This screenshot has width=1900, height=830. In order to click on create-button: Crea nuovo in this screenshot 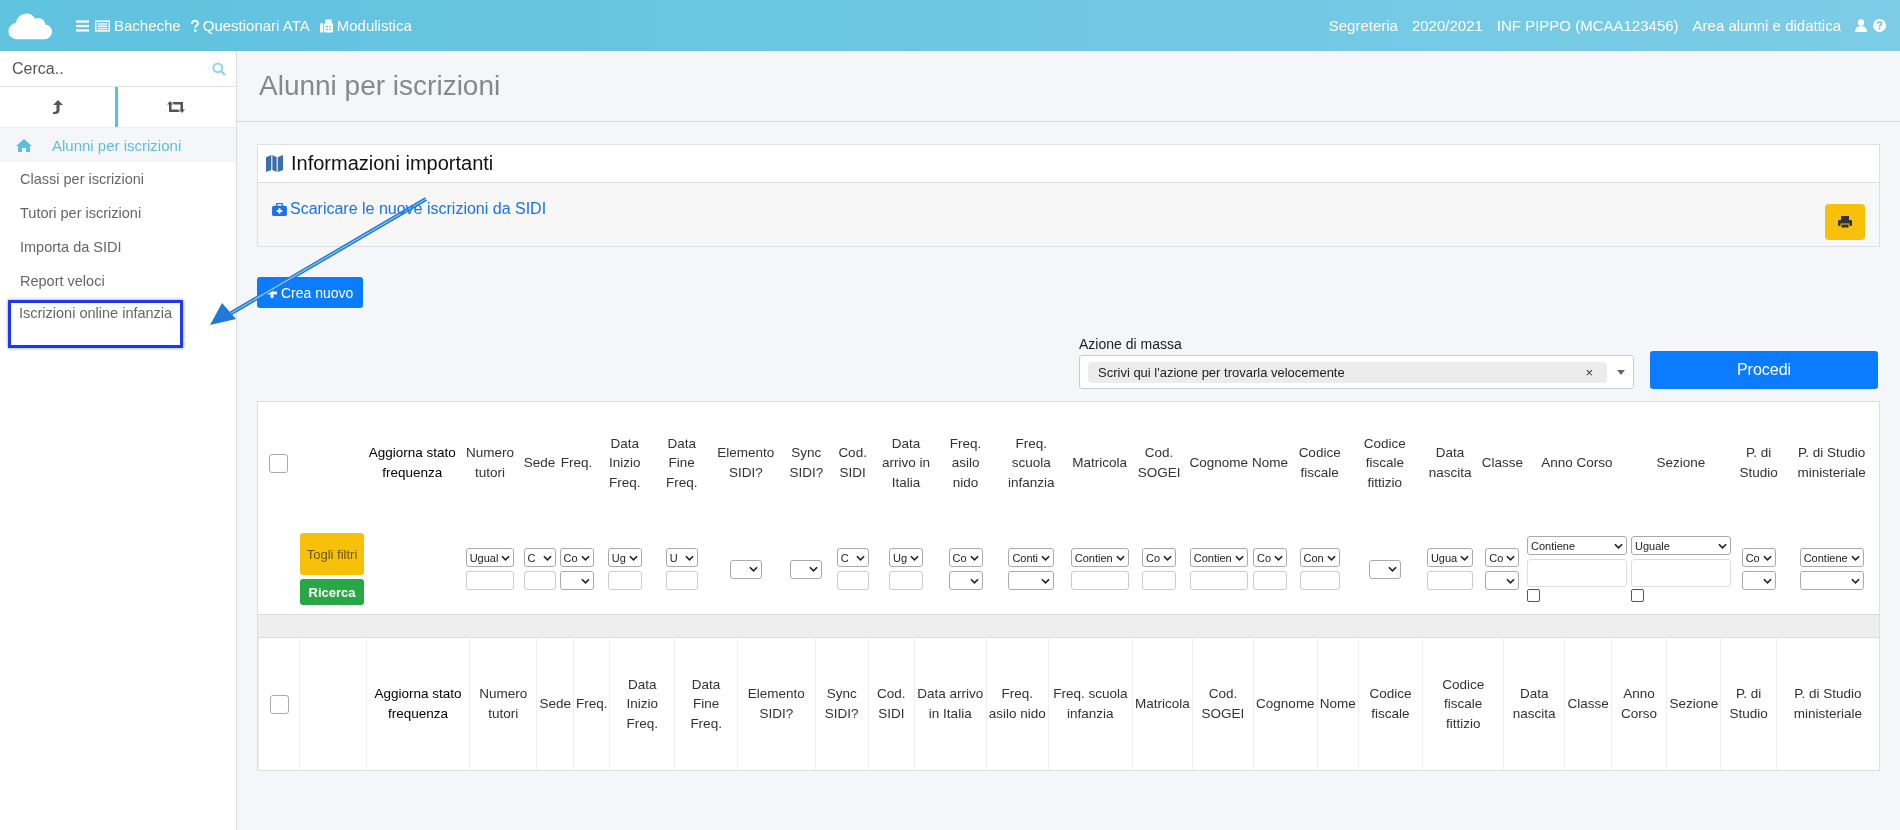, I will do `click(310, 292)`.